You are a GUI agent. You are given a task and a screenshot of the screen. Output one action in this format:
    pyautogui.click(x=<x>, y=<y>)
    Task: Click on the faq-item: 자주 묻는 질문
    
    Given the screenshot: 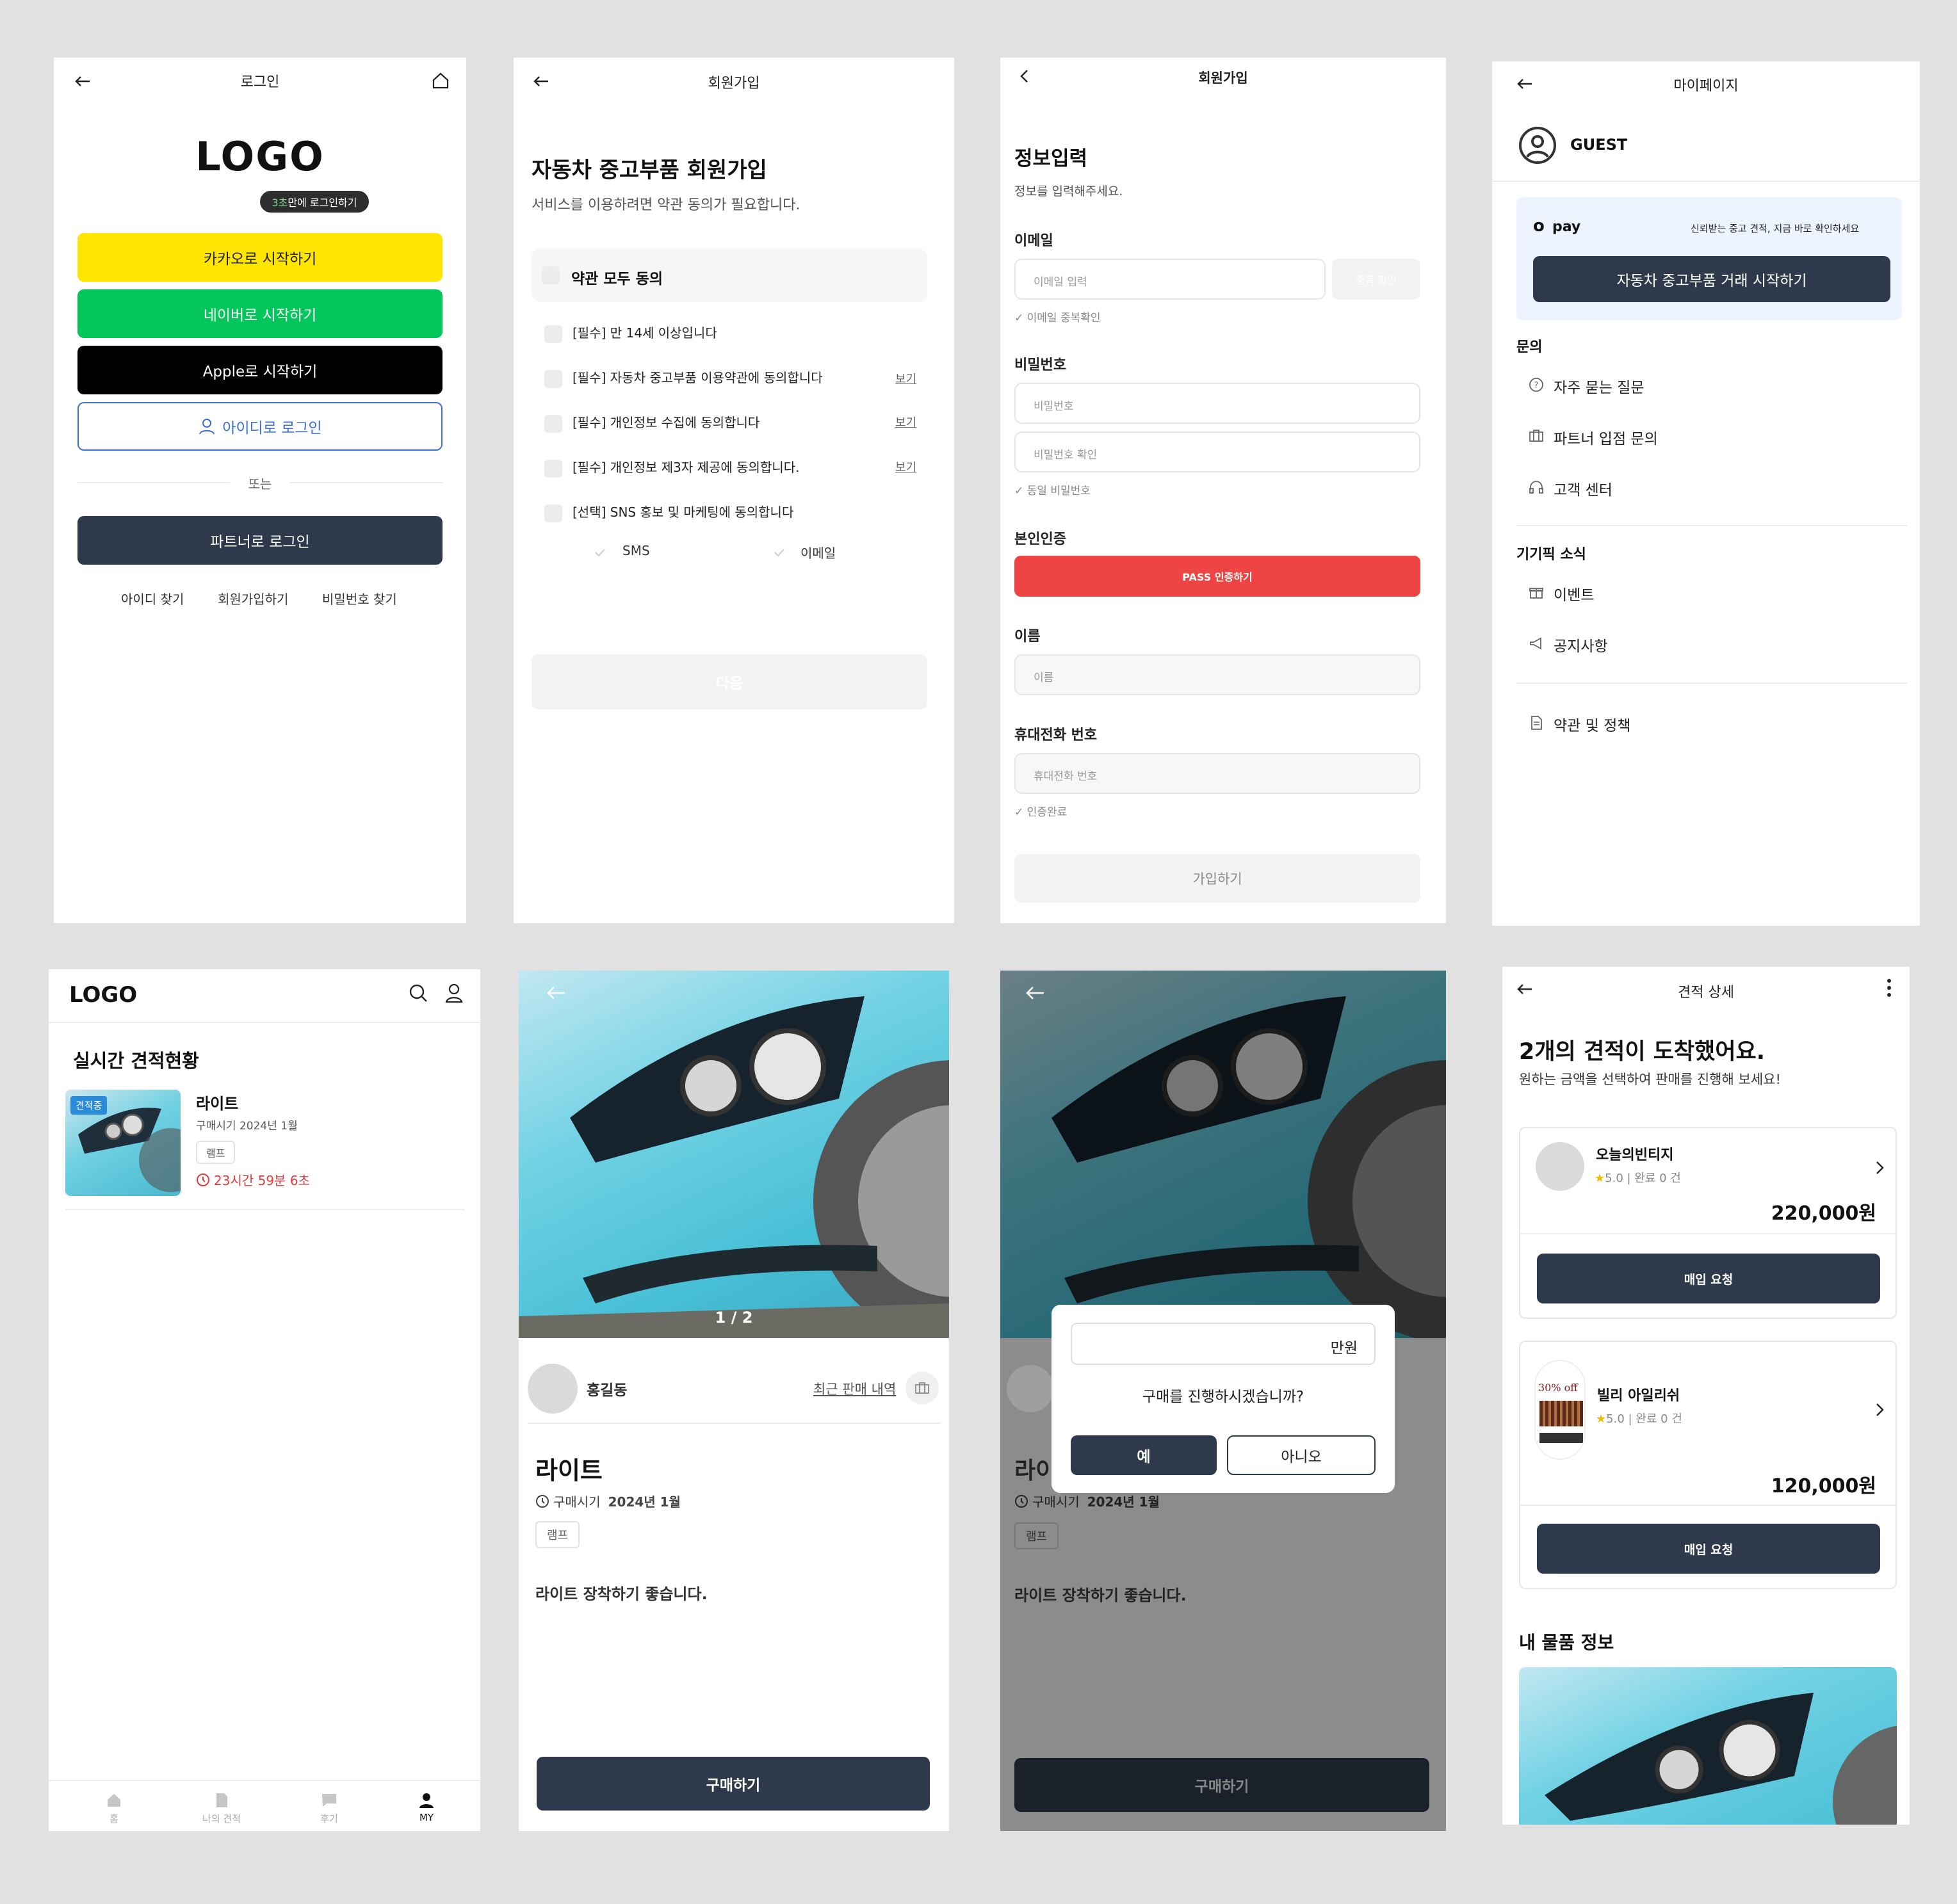 What is the action you would take?
    pyautogui.click(x=1599, y=386)
    